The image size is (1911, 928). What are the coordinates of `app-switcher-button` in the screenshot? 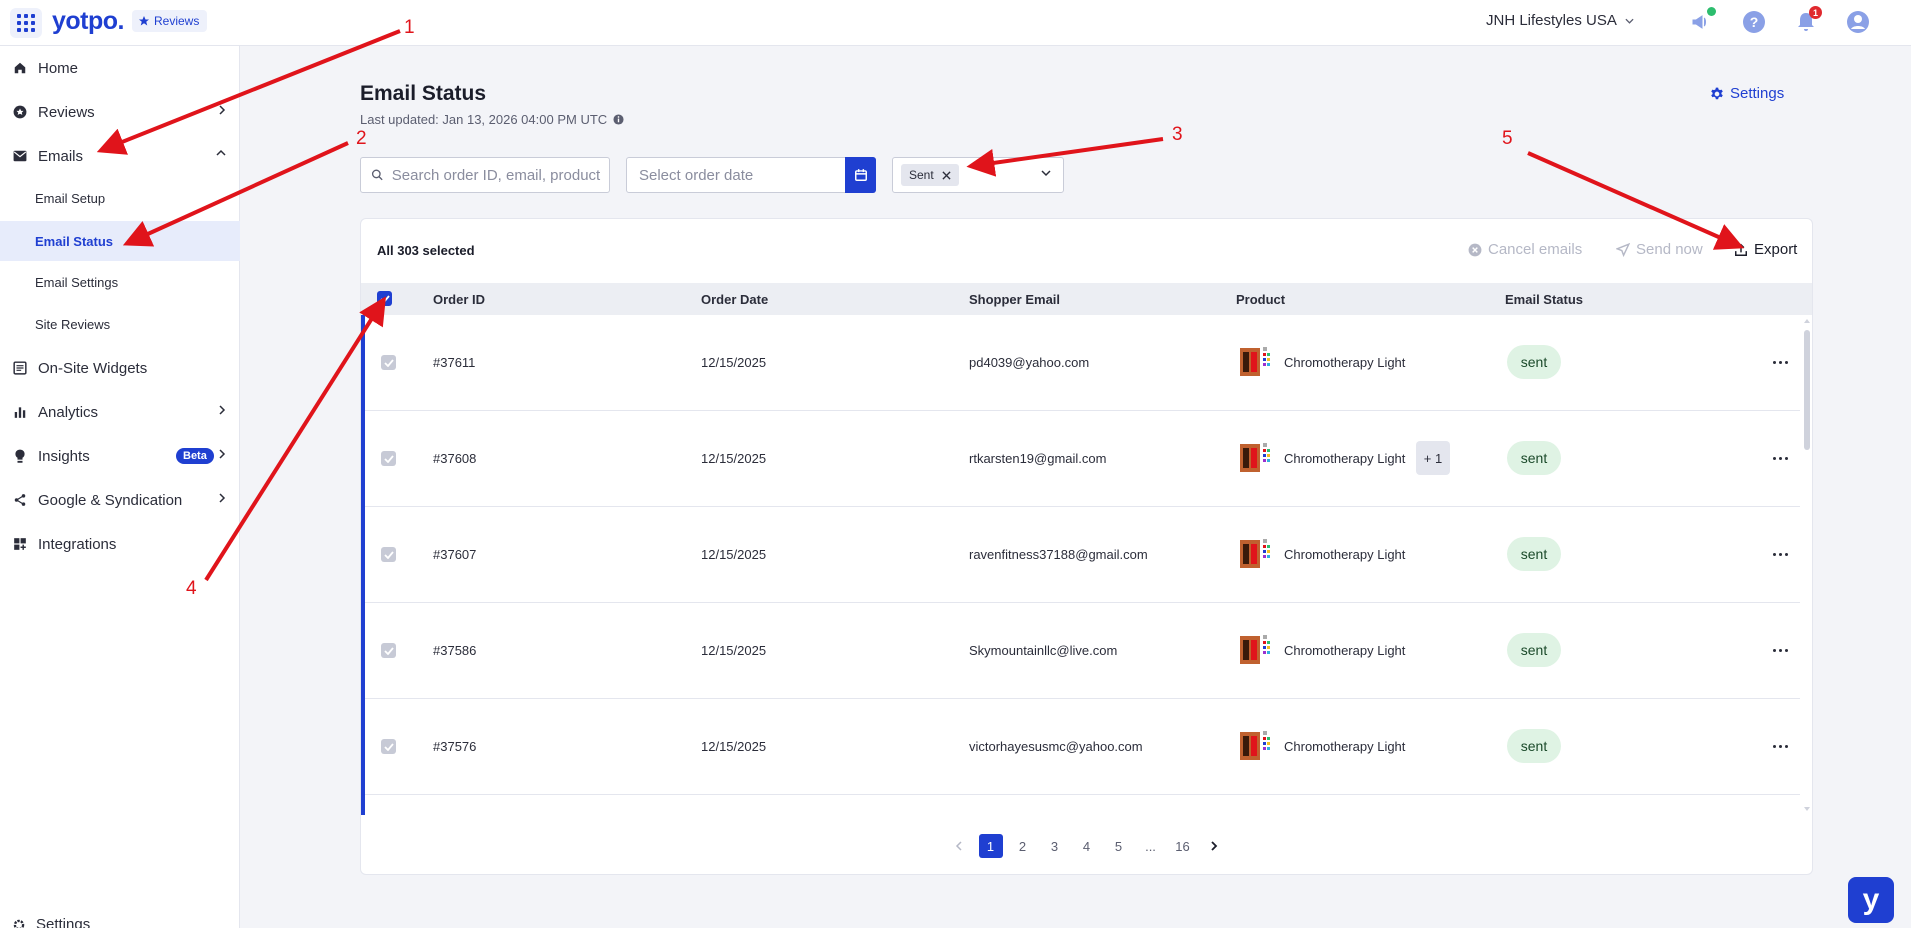 It's located at (26, 23).